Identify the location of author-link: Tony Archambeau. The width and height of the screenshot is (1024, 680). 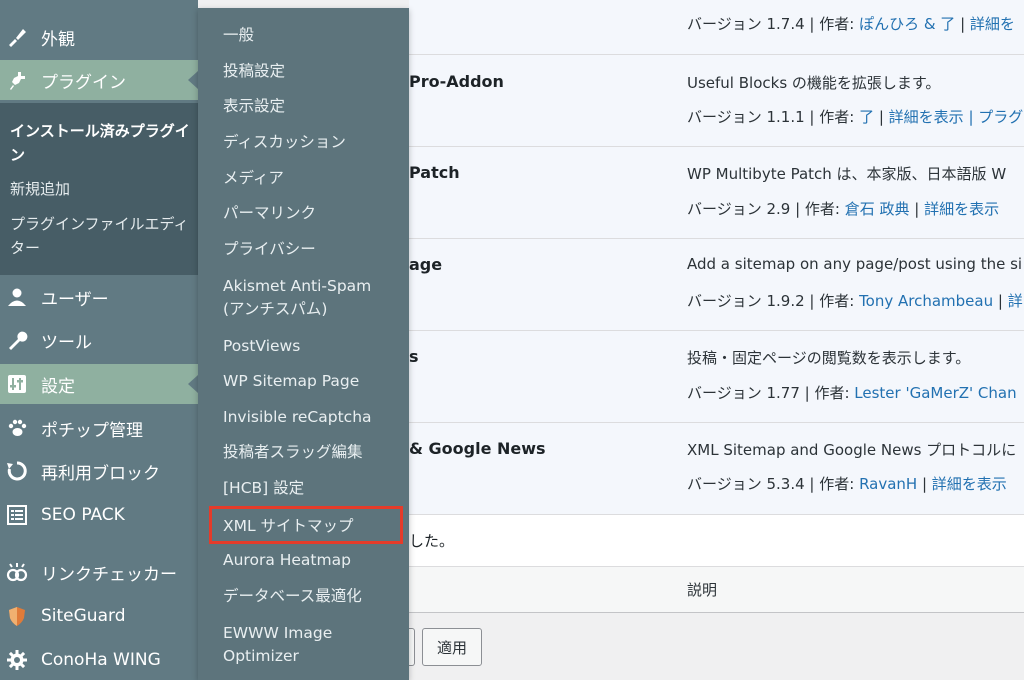
(926, 301).